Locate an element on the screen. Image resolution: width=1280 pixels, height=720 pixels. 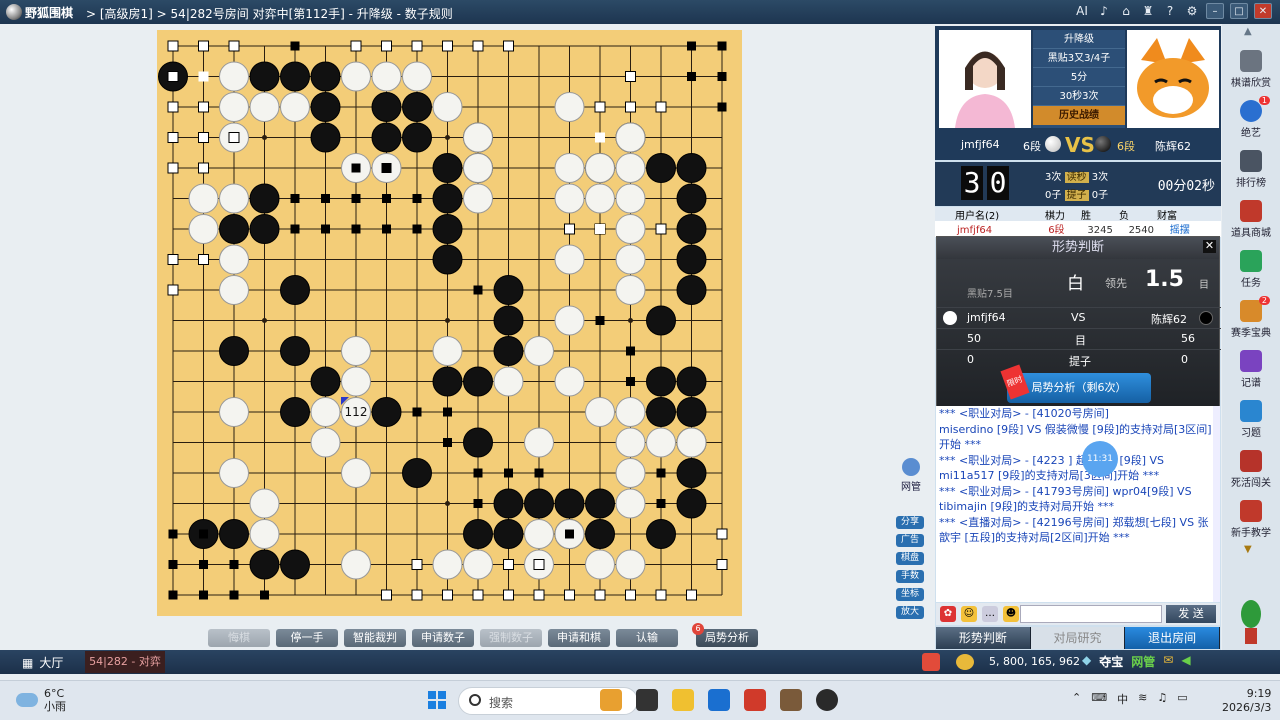
history-button: 历史战绩 is located at coordinates (1079, 115).